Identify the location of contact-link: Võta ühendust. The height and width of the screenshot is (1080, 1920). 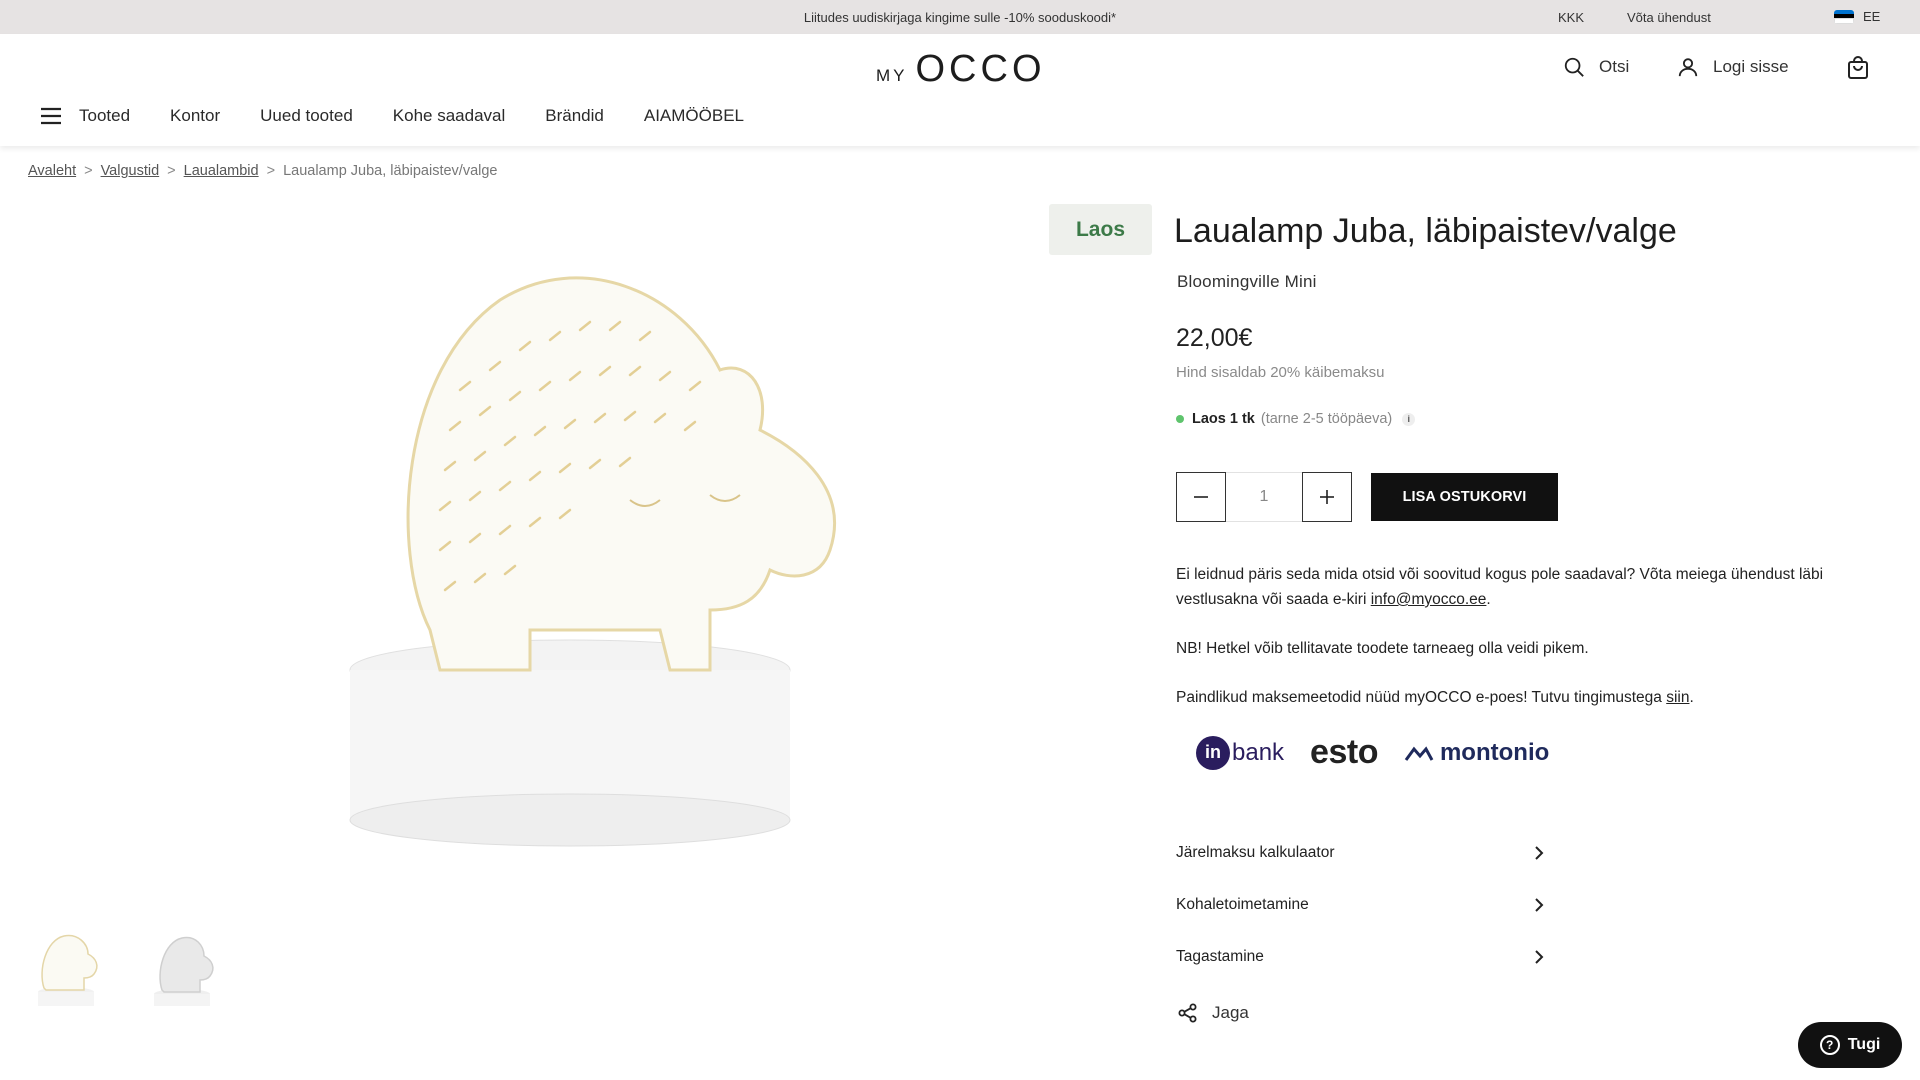
(1669, 17).